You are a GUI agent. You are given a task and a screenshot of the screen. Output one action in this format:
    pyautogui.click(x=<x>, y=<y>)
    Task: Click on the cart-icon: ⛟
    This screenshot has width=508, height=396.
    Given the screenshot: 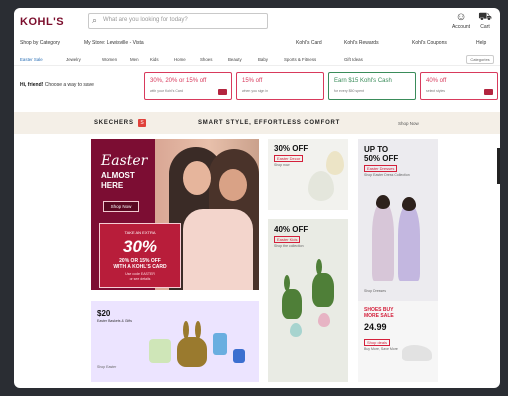 What is the action you would take?
    pyautogui.click(x=485, y=17)
    